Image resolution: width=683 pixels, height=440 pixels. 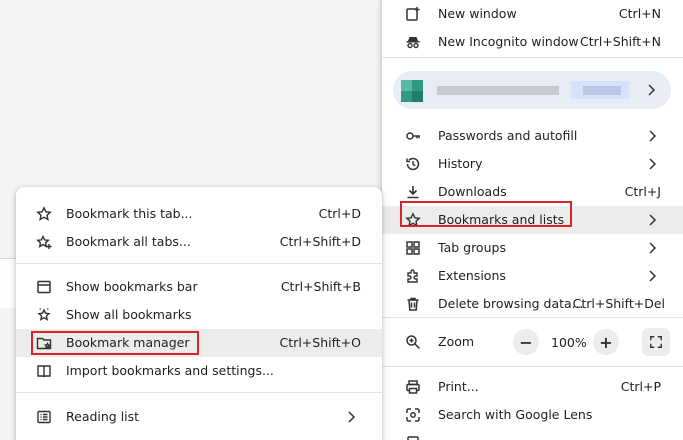 I want to click on stars-icon, so click(x=44, y=315).